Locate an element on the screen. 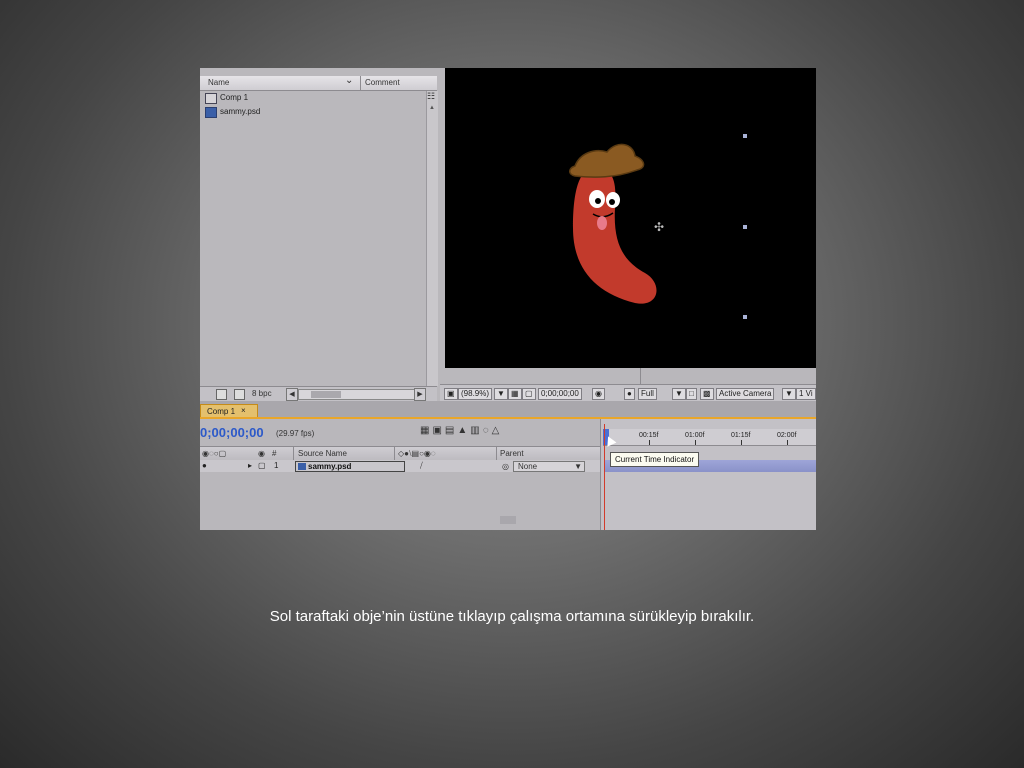 The width and height of the screenshot is (1024, 768). project-item-psd: sammy.psd is located at coordinates (314, 112).